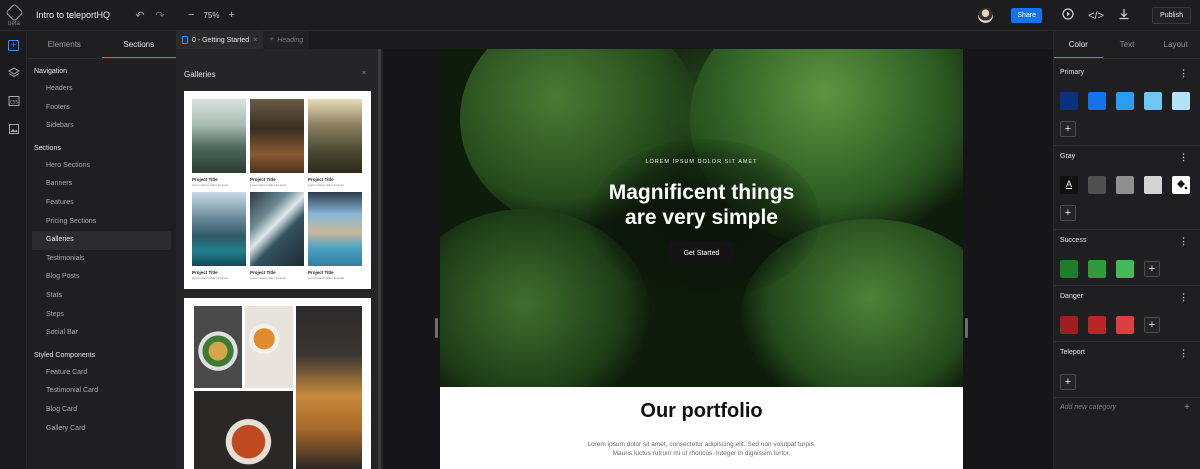 The width and height of the screenshot is (1200, 469). I want to click on sidebar-item-footers: Footers, so click(101, 108).